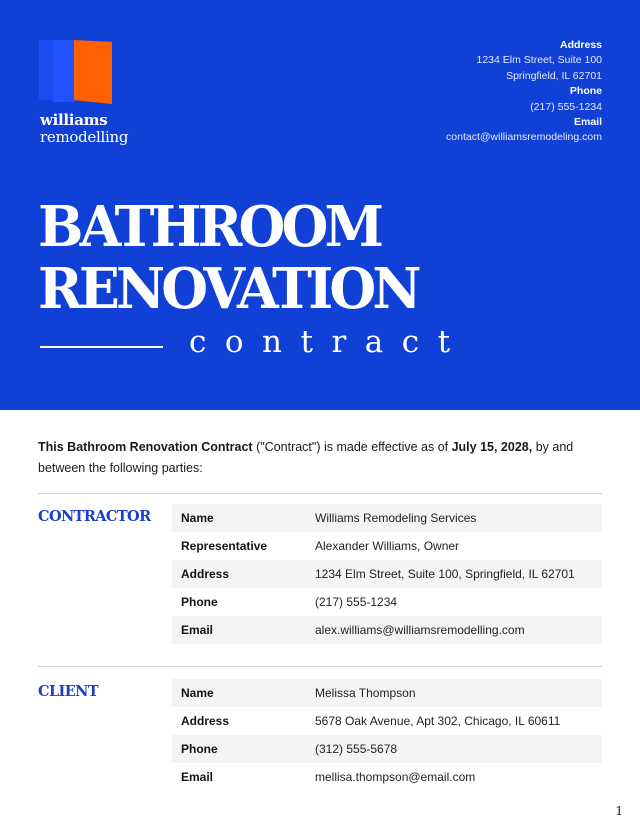 This screenshot has height=828, width=640. I want to click on address-line1: 1234 Elm Street, Suite 100, so click(539, 60).